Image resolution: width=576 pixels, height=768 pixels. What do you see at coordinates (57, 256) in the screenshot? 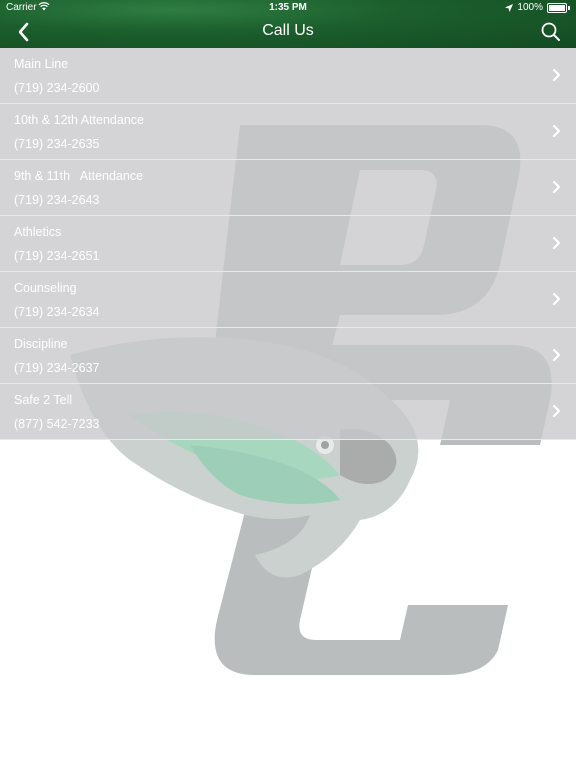
I see `contact-phone: (719) 234-2651` at bounding box center [57, 256].